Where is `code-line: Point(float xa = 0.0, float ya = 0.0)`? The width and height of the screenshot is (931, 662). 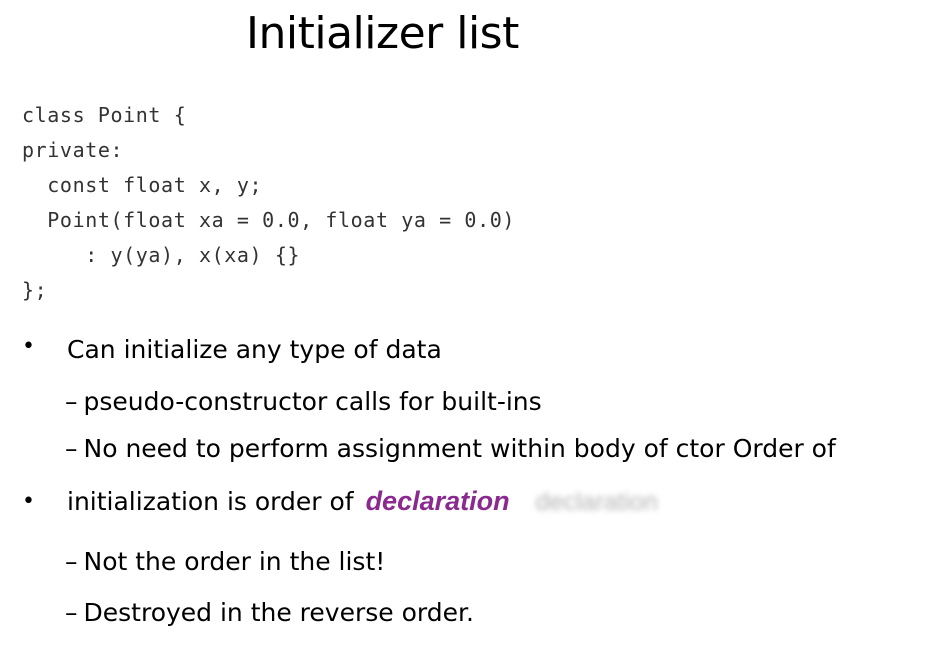 code-line: Point(float xa = 0.0, float ya = 0.0) is located at coordinates (268, 220).